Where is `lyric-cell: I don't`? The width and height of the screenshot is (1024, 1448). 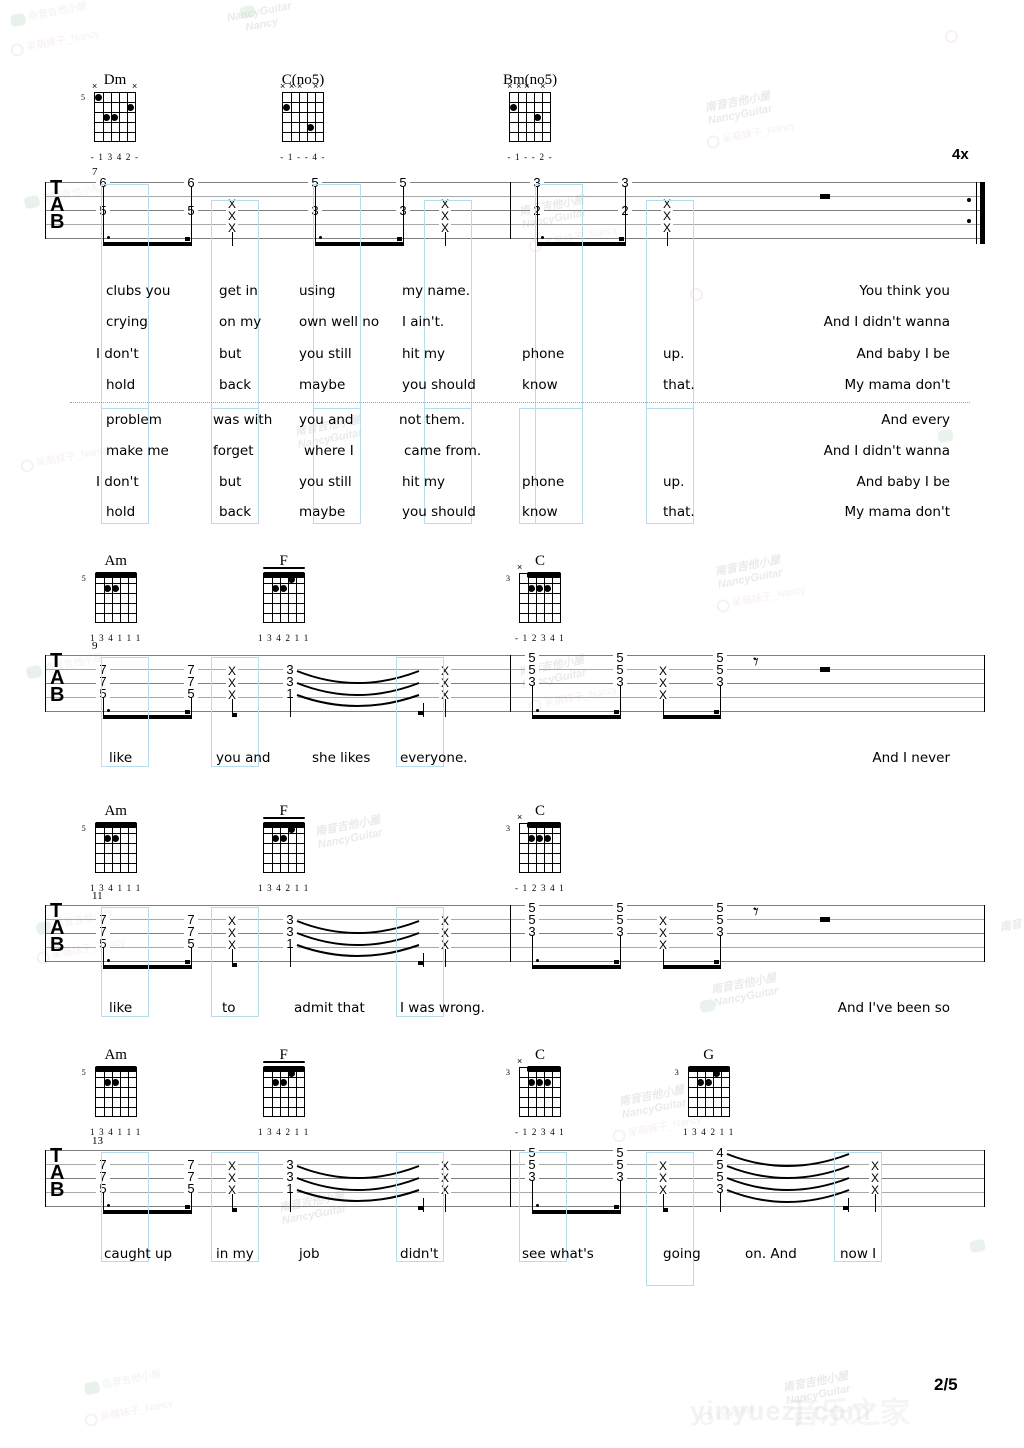 lyric-cell: I don't is located at coordinates (117, 354).